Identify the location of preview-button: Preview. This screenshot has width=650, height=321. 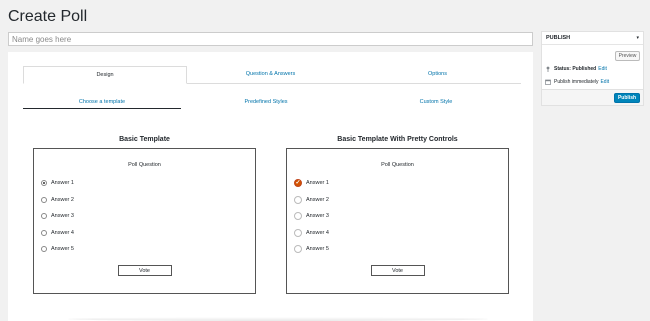
(627, 56).